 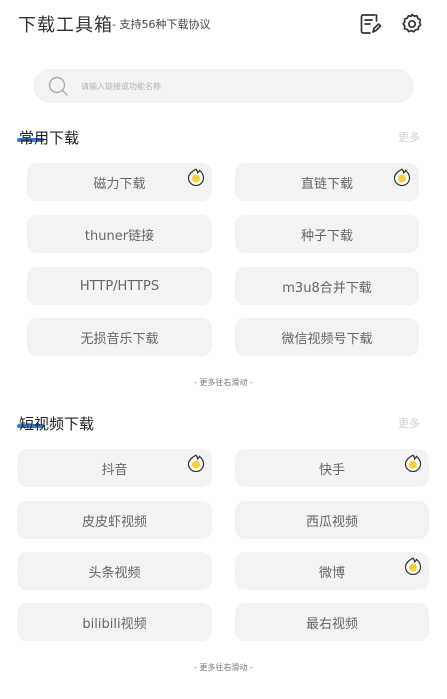 I want to click on search-bar, so click(x=223, y=86).